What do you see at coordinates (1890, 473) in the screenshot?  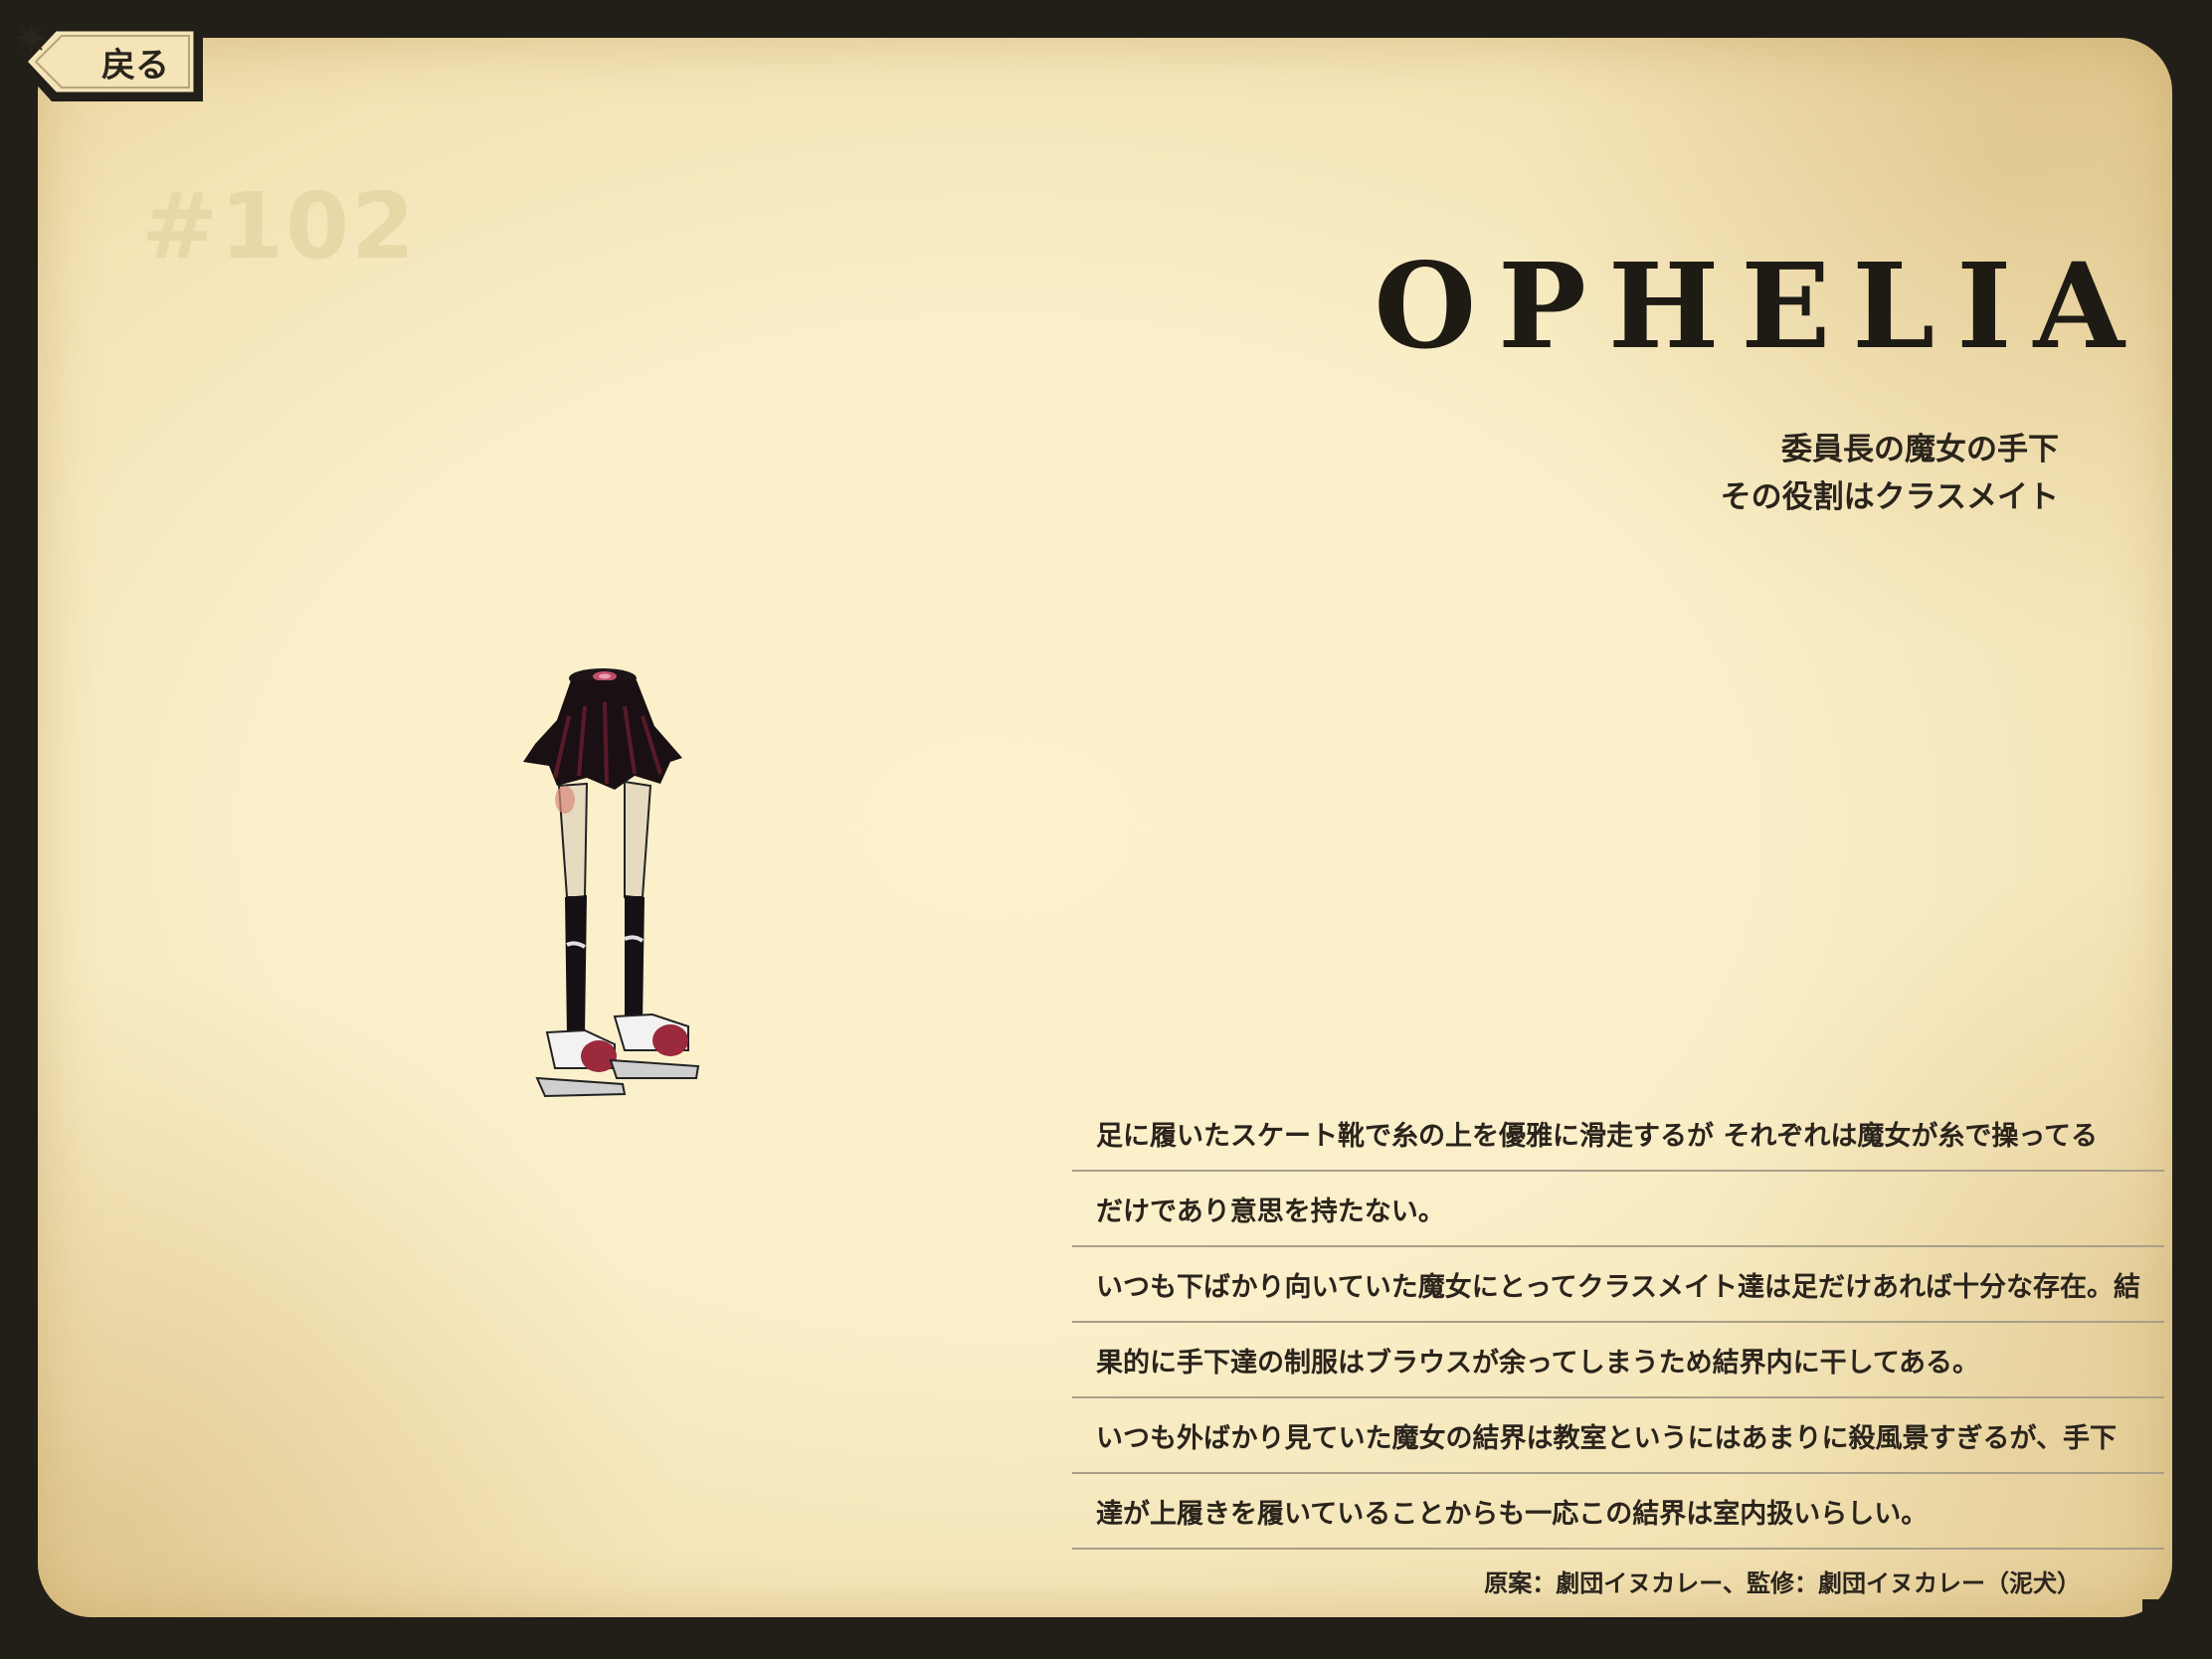 I see `entry-subtitle: 委員長の魔女の手下 その役割はクラスメイト` at bounding box center [1890, 473].